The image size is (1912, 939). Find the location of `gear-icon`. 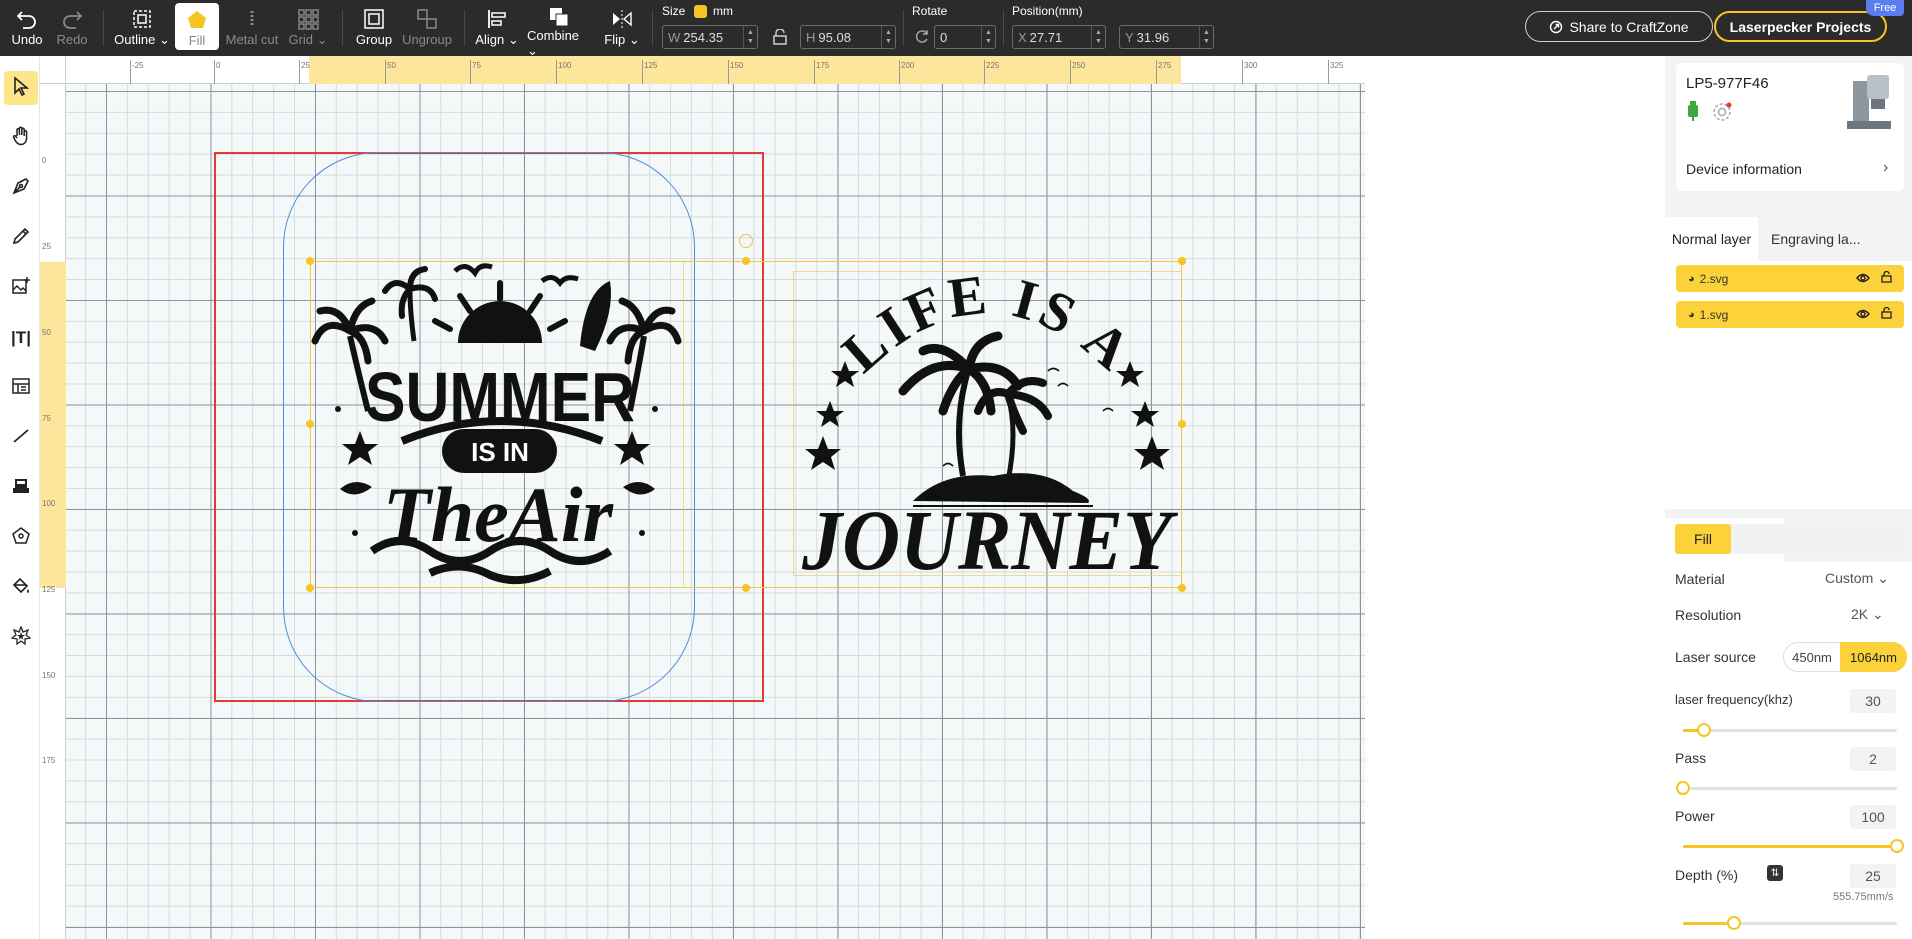

gear-icon is located at coordinates (1722, 114).